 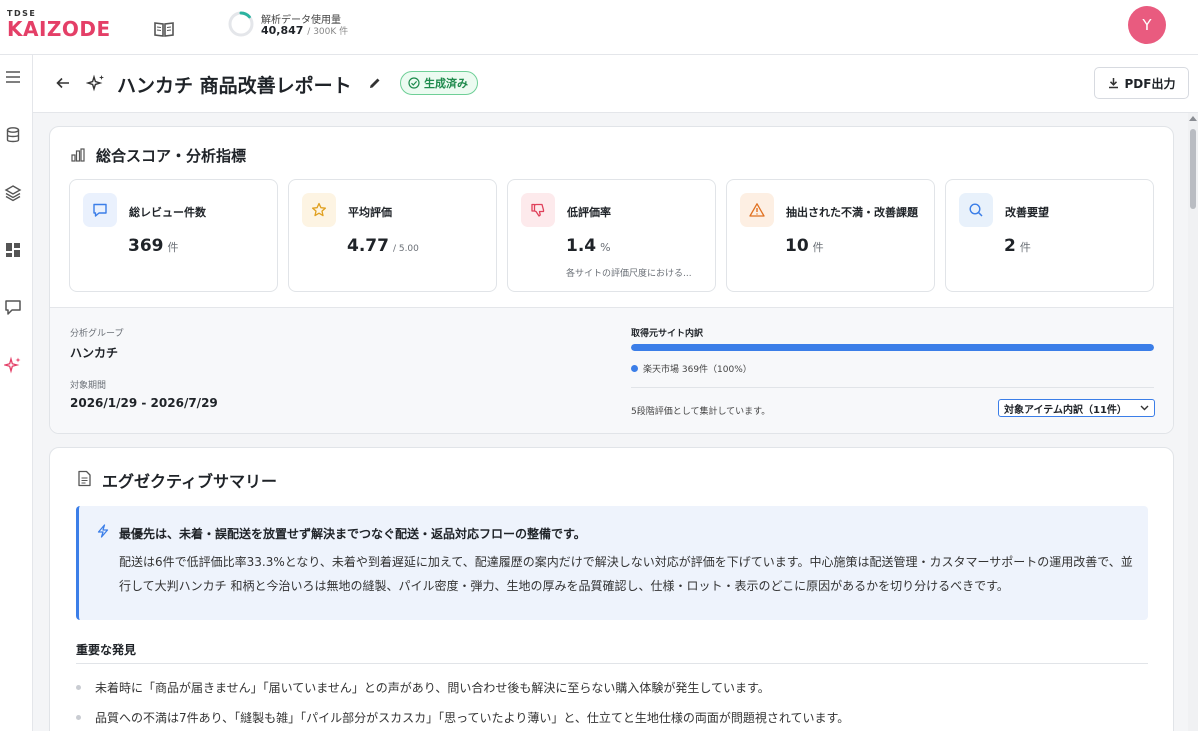 I want to click on kpi-value: 2件, so click(x=1017, y=246).